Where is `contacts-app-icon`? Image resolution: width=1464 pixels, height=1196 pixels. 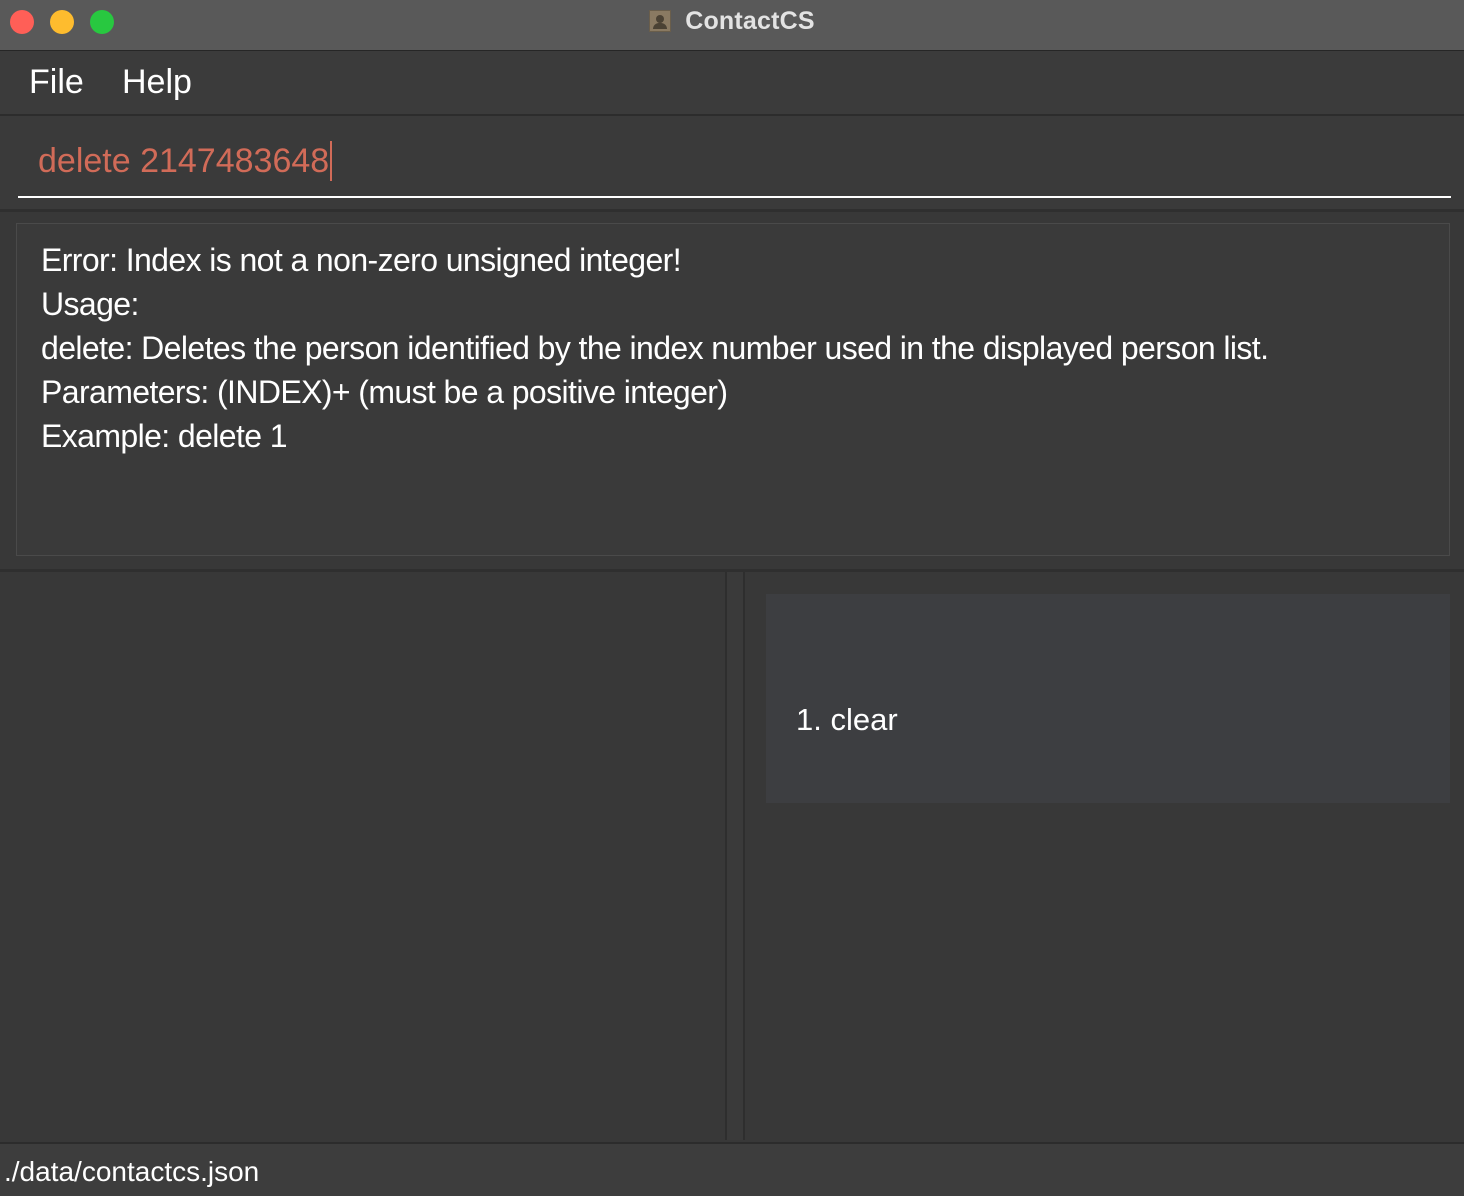 contacts-app-icon is located at coordinates (660, 21).